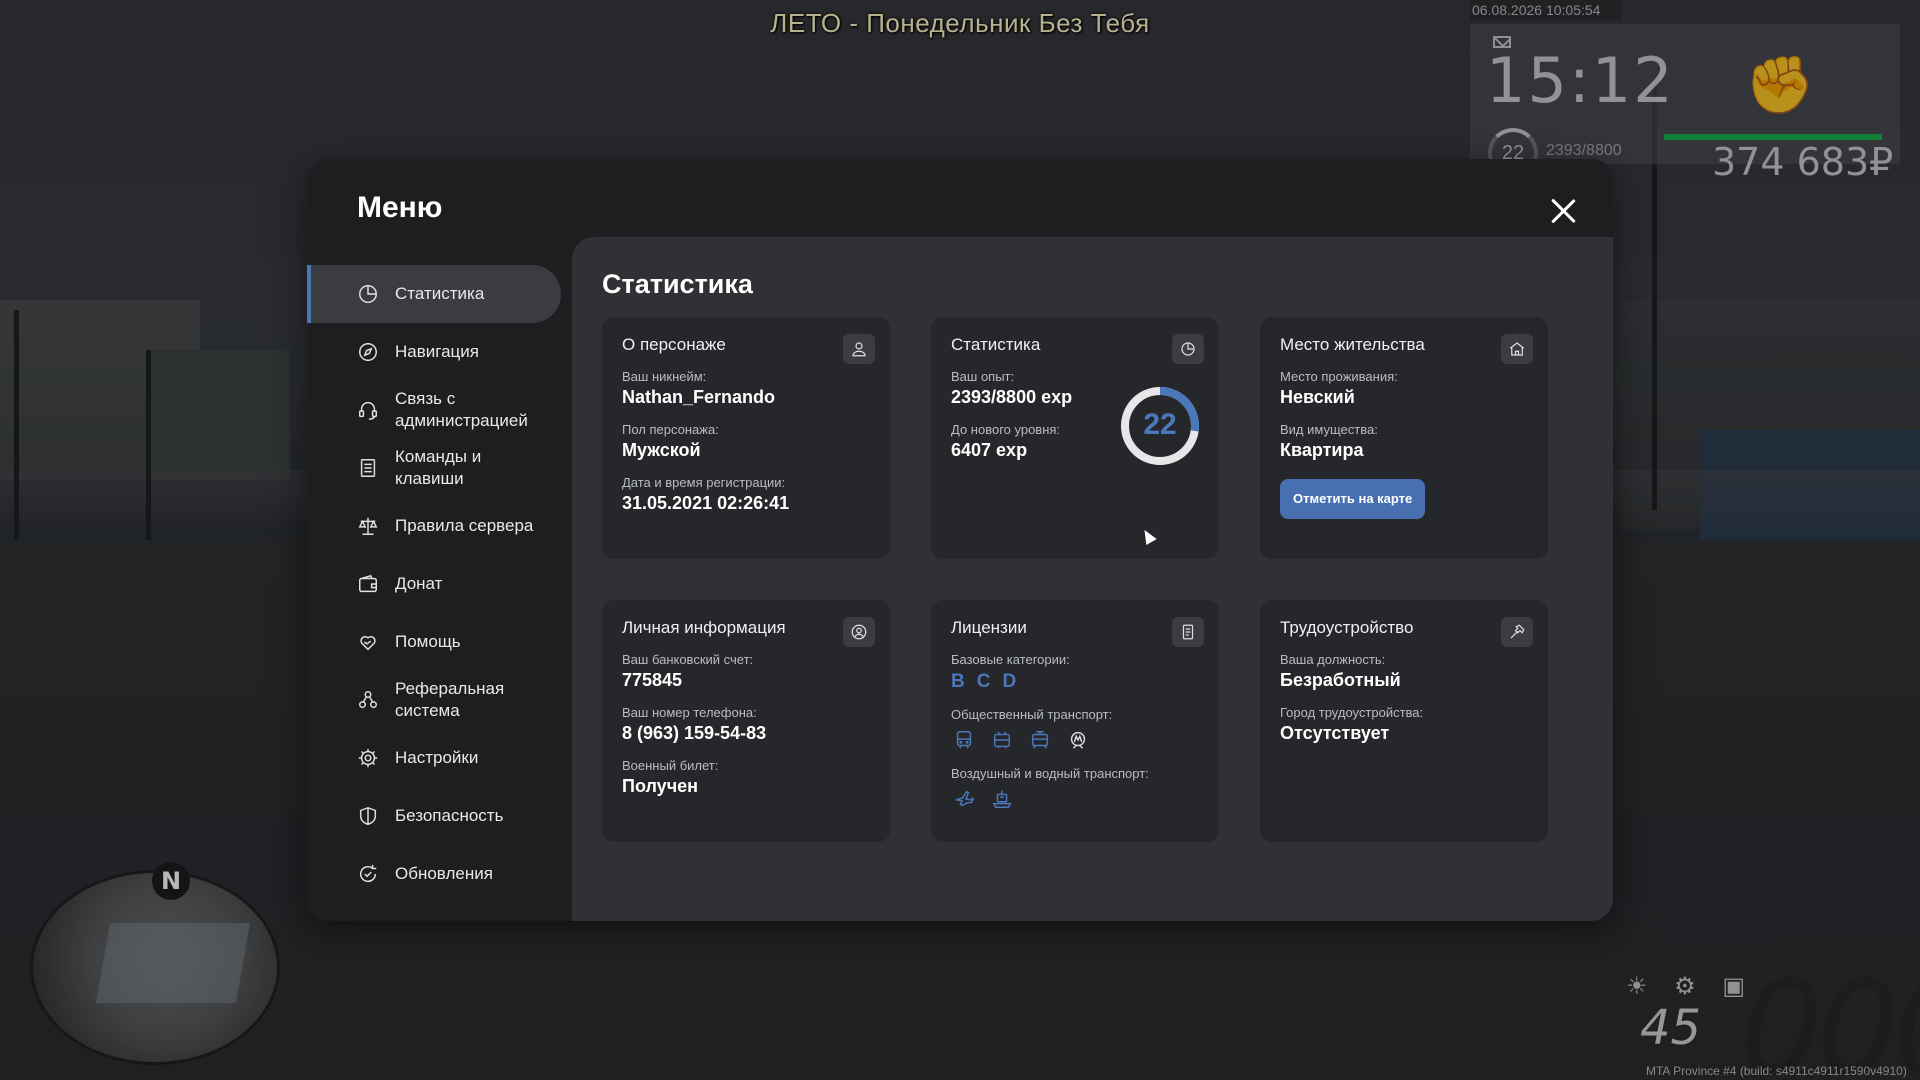 This screenshot has width=1920, height=1080. What do you see at coordinates (1002, 799) in the screenshot?
I see `boat-icon` at bounding box center [1002, 799].